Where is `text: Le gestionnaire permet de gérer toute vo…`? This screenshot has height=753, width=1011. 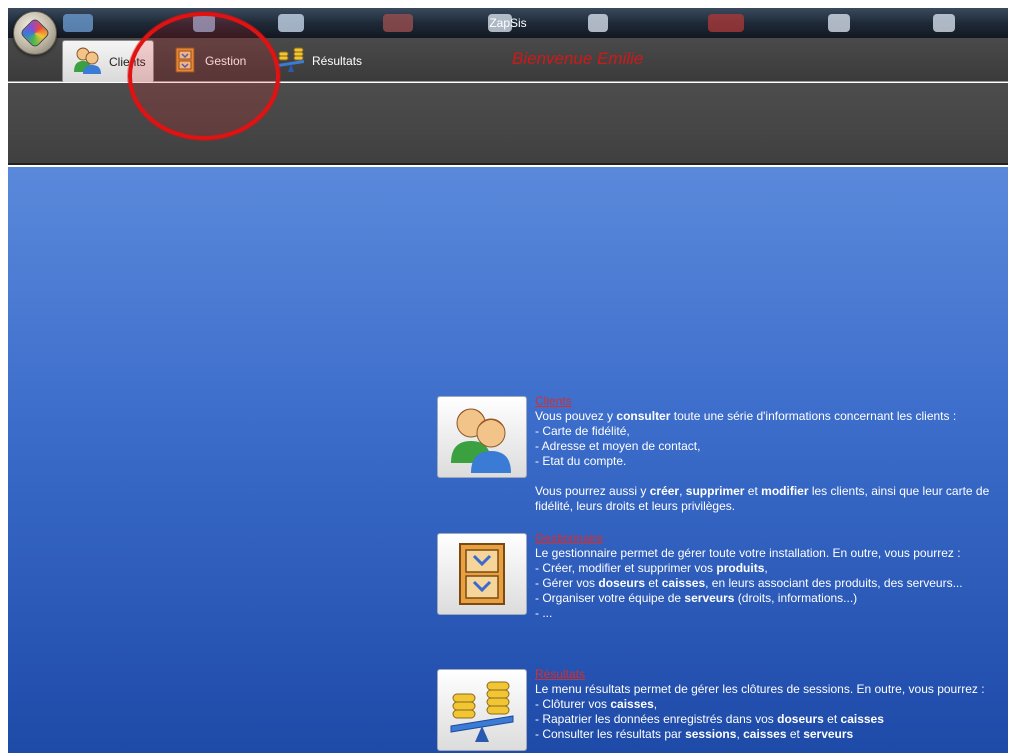 text: Le gestionnaire permet de gérer toute vo… is located at coordinates (748, 553).